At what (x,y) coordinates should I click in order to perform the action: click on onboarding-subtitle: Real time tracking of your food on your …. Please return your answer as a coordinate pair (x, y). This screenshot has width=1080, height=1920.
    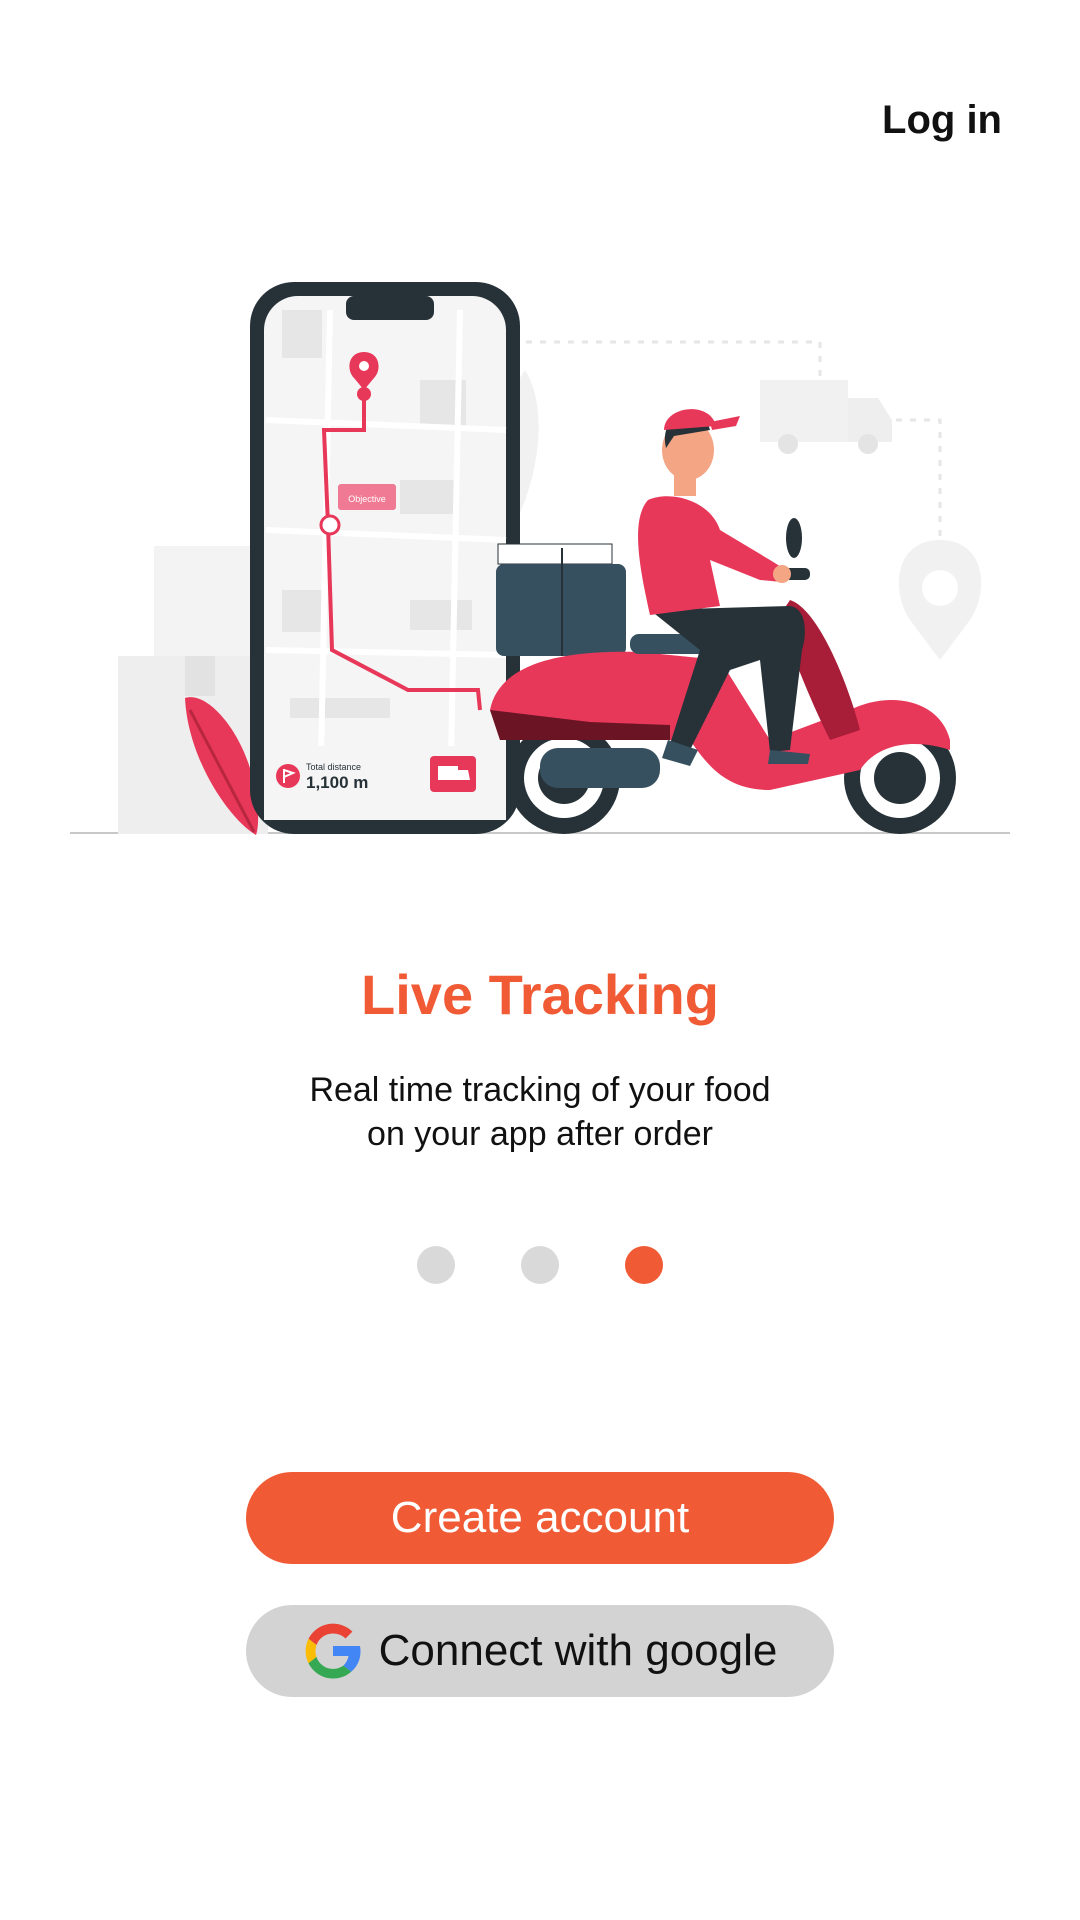
    Looking at the image, I should click on (540, 1112).